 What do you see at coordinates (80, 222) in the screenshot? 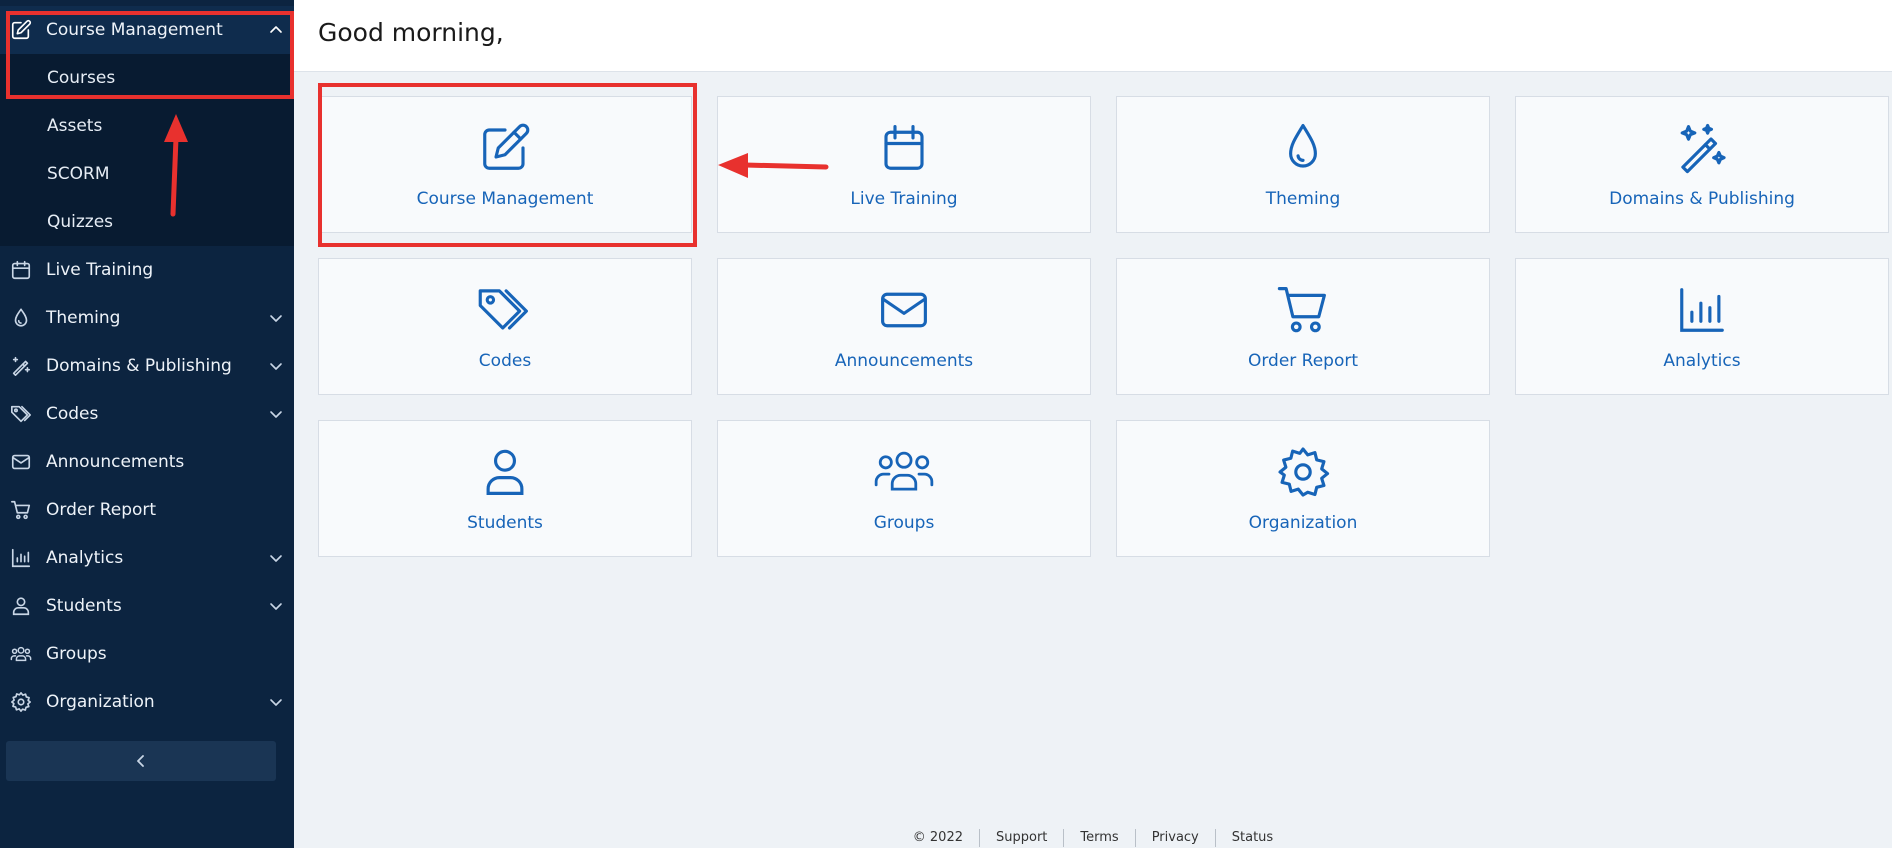
I see `sidebar-subitem-label: Quizzes` at bounding box center [80, 222].